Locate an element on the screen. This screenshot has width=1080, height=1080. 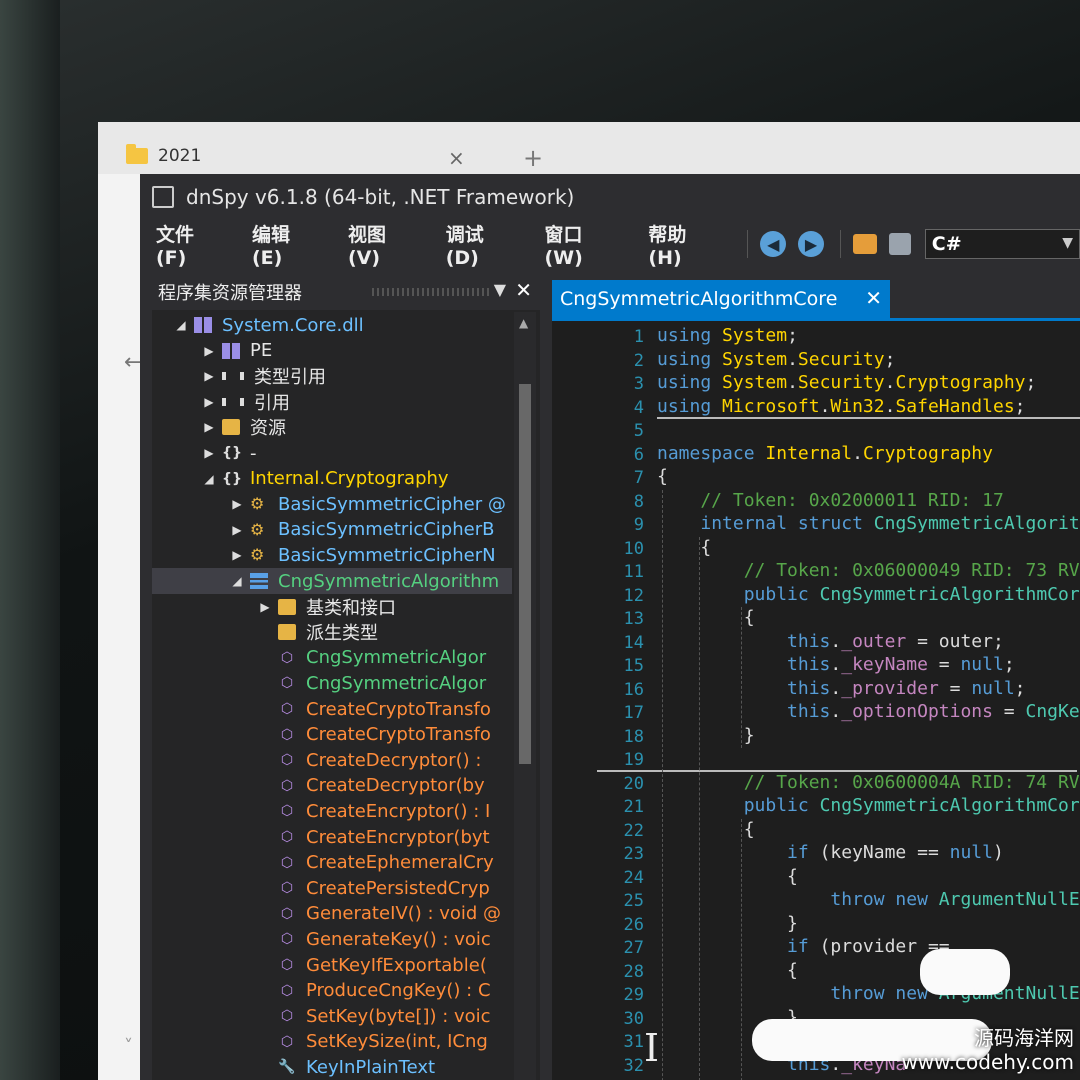
close-tab-icon: ✕ is located at coordinates (873, 298).